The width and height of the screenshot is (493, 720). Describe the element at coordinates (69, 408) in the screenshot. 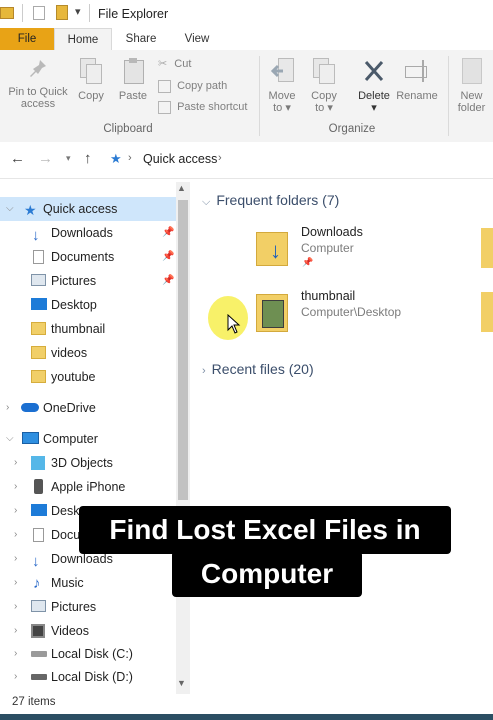

I see `sidebar-item-label: OneDrive` at that location.